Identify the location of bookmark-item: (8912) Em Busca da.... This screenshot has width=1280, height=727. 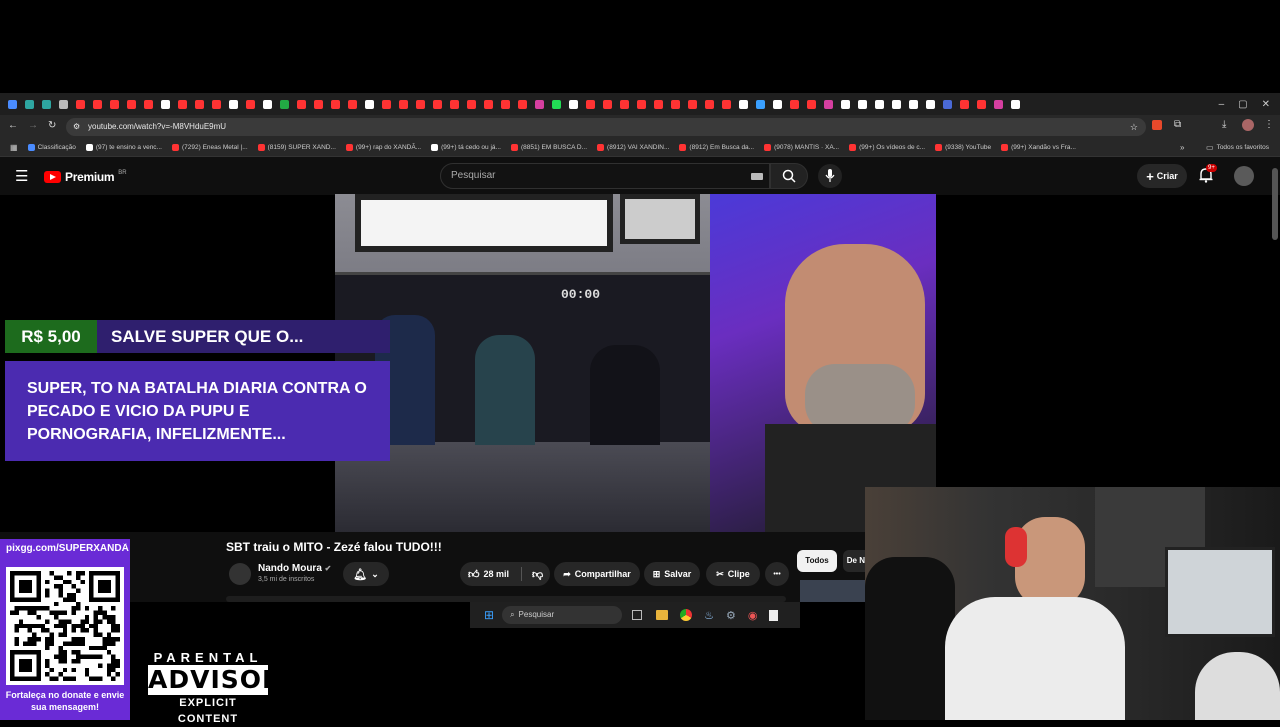
(716, 147).